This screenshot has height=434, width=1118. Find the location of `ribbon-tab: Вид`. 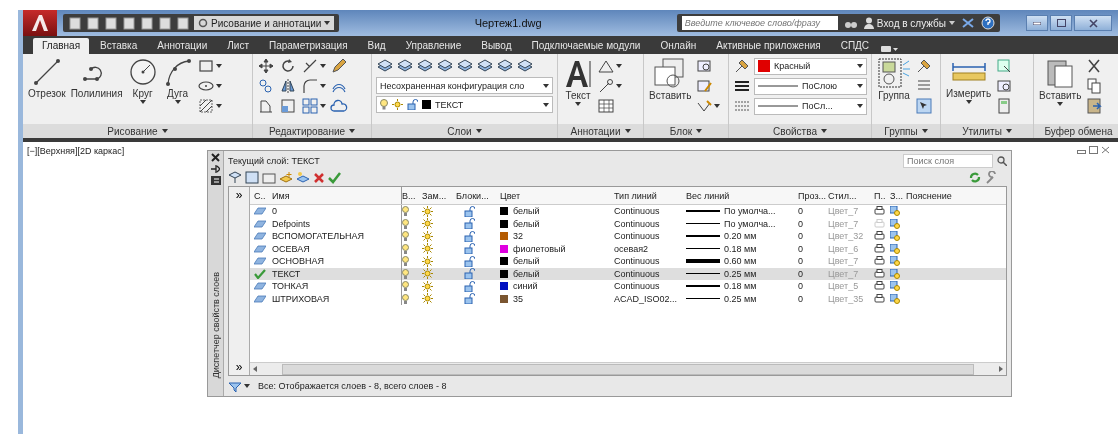

ribbon-tab: Вид is located at coordinates (376, 46).